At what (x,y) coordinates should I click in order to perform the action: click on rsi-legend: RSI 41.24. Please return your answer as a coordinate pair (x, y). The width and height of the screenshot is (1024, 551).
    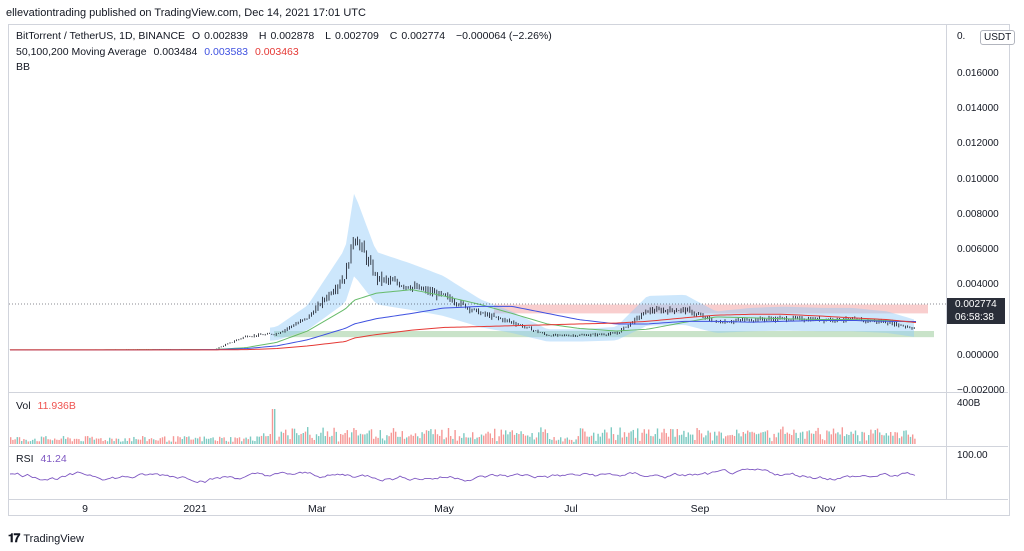
    Looking at the image, I should click on (43, 459).